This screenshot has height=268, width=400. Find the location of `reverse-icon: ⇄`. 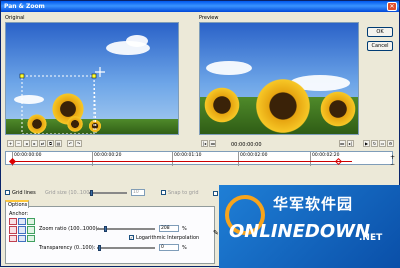

reverse-icon: ⇄ is located at coordinates (42, 143).